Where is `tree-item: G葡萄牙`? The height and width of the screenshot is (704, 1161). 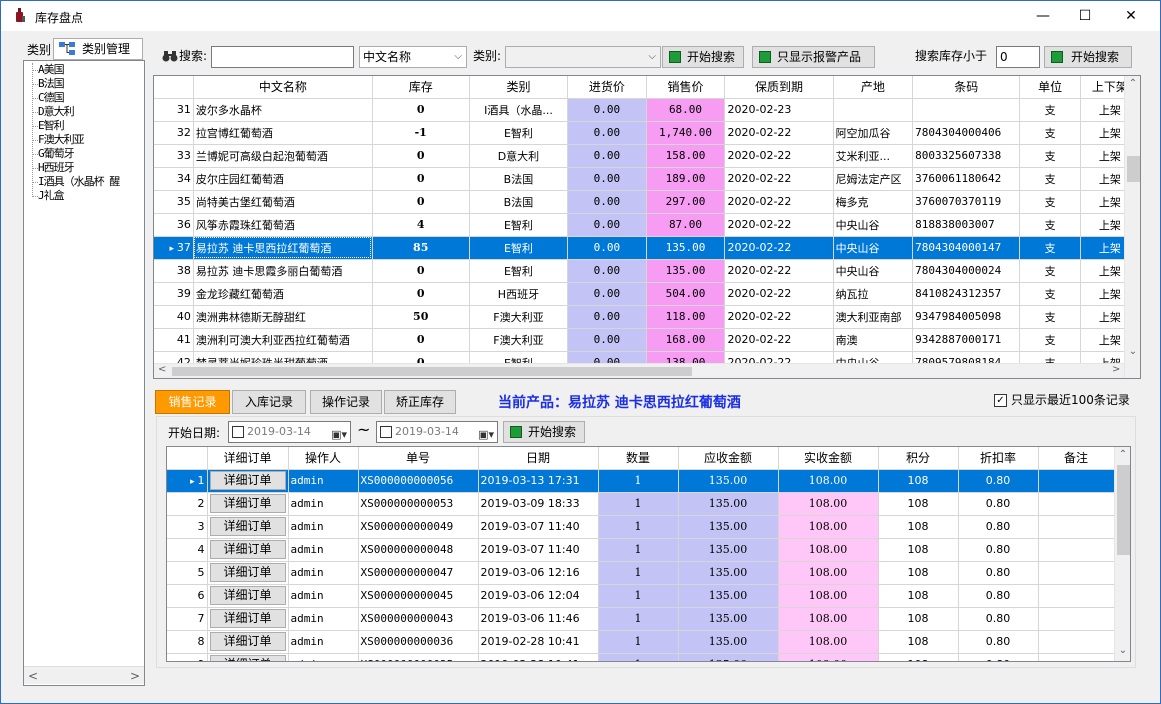
tree-item: G葡萄牙 is located at coordinates (56, 154).